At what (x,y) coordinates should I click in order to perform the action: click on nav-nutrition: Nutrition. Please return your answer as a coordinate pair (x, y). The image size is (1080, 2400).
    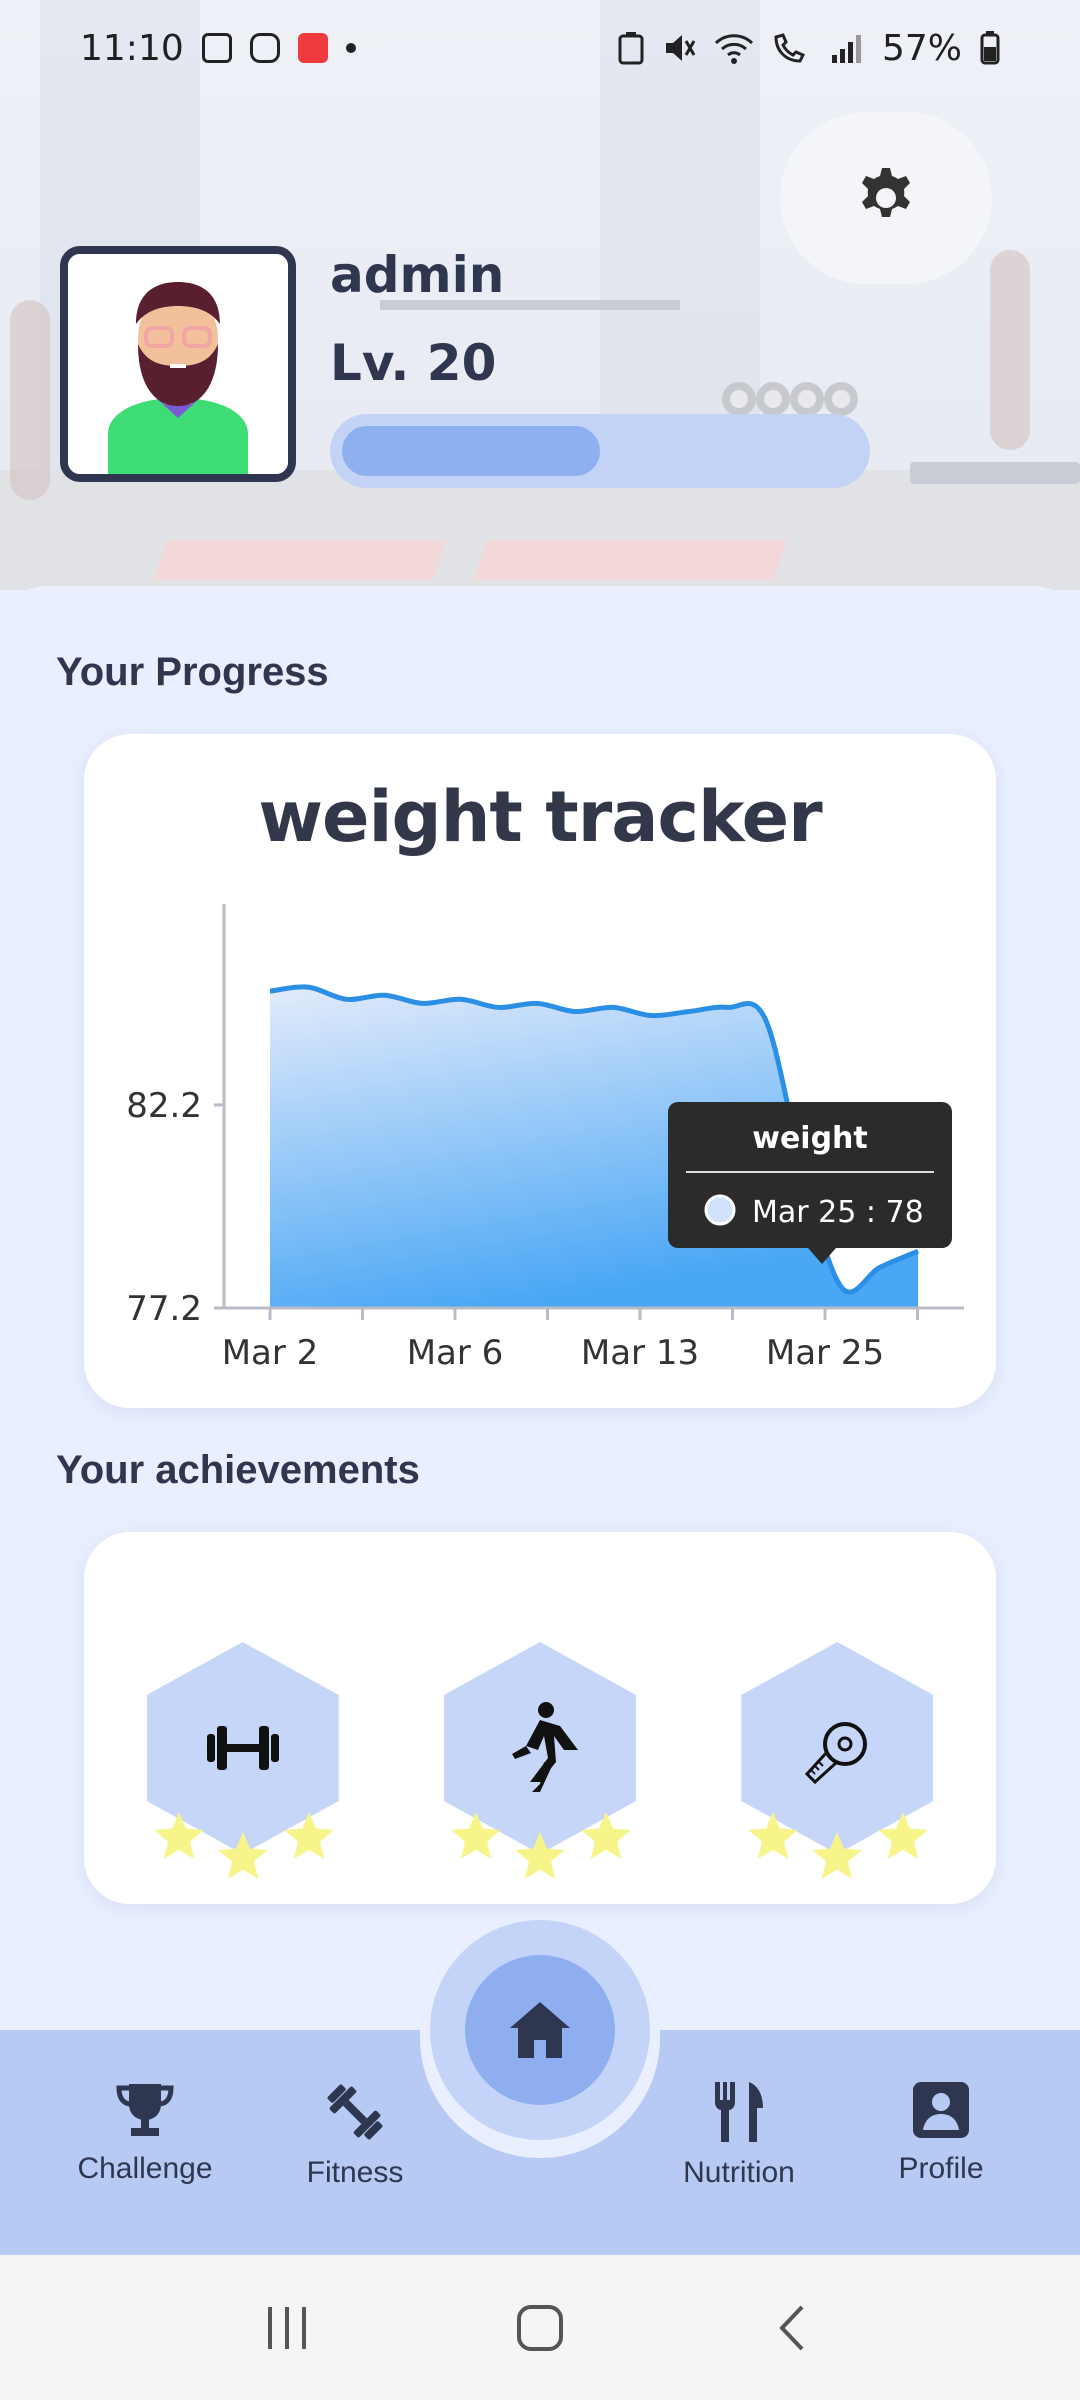
    Looking at the image, I should click on (739, 2135).